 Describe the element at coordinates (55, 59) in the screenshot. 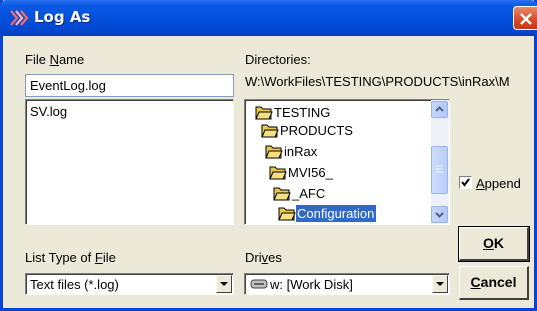

I see `file-name-label: File Name` at that location.